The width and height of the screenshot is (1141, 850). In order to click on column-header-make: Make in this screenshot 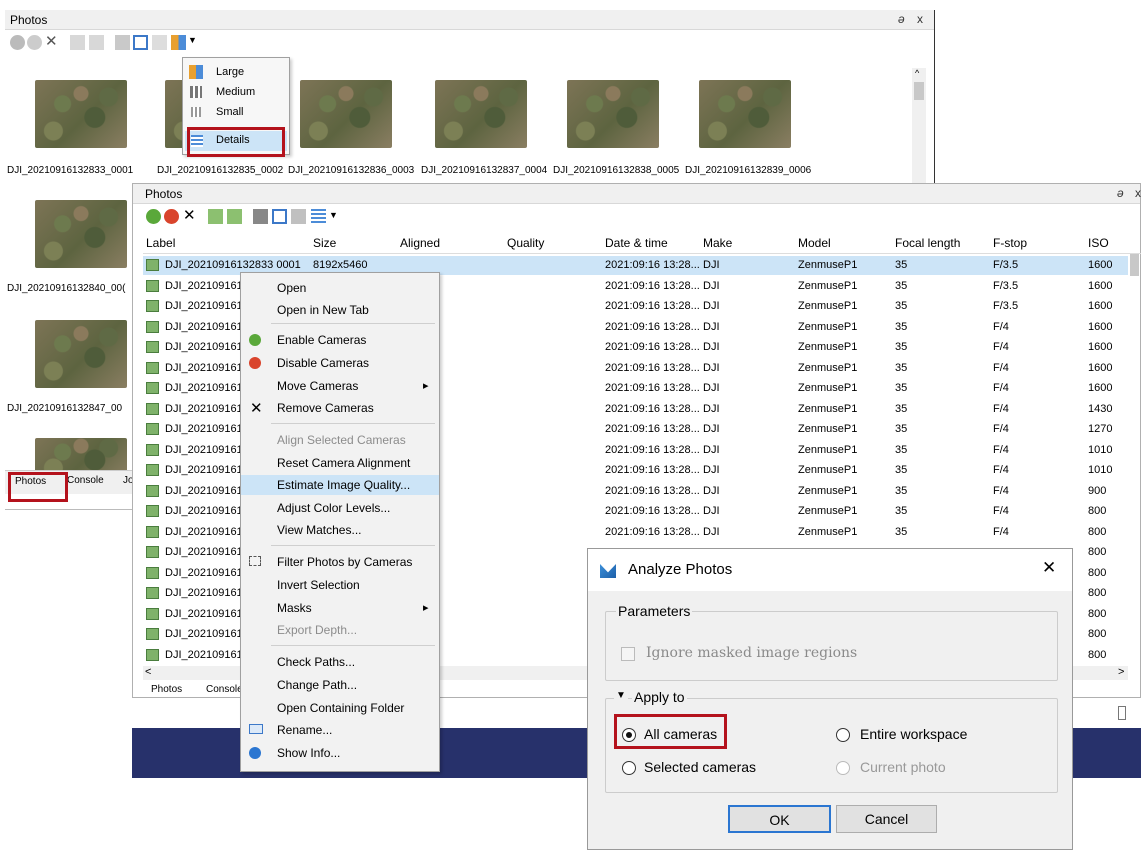, I will do `click(717, 243)`.